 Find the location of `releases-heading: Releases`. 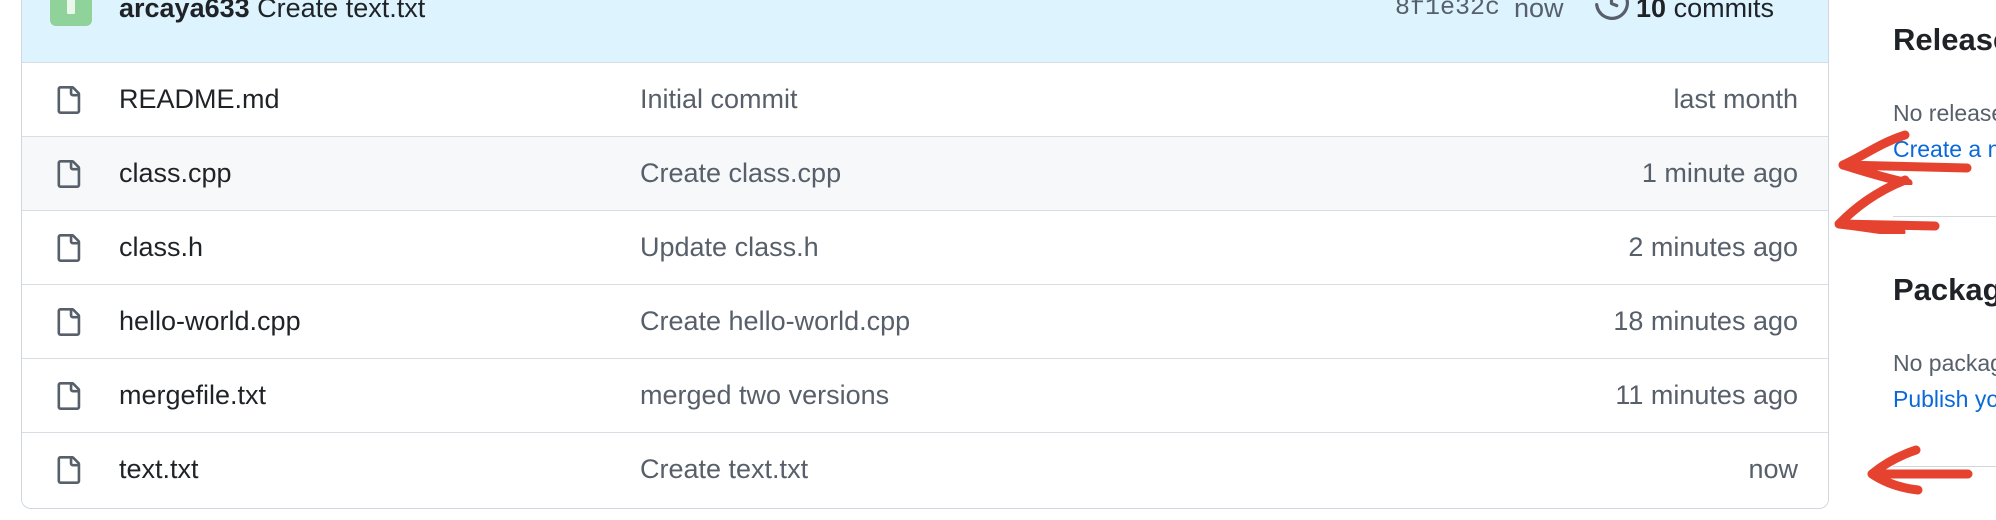

releases-heading: Releases is located at coordinates (1944, 40).